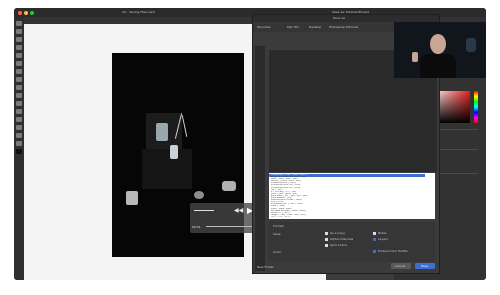 The height and width of the screenshot is (295, 500). Describe the element at coordinates (343, 27) in the screenshot. I see `path-item: Photoshop Tutorials` at that location.